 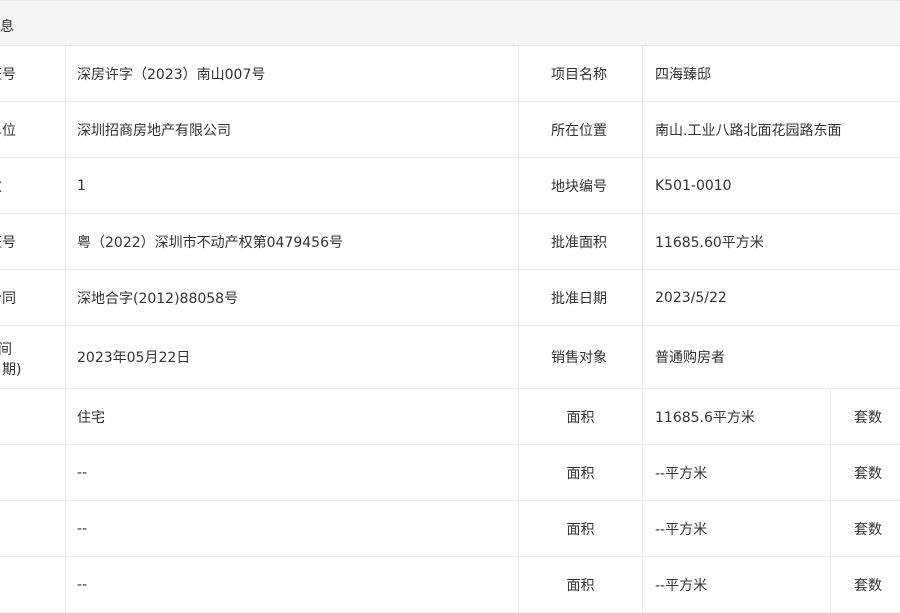 I want to click on row-value-cell: 深圳招商房地产有限公司, so click(x=292, y=129).